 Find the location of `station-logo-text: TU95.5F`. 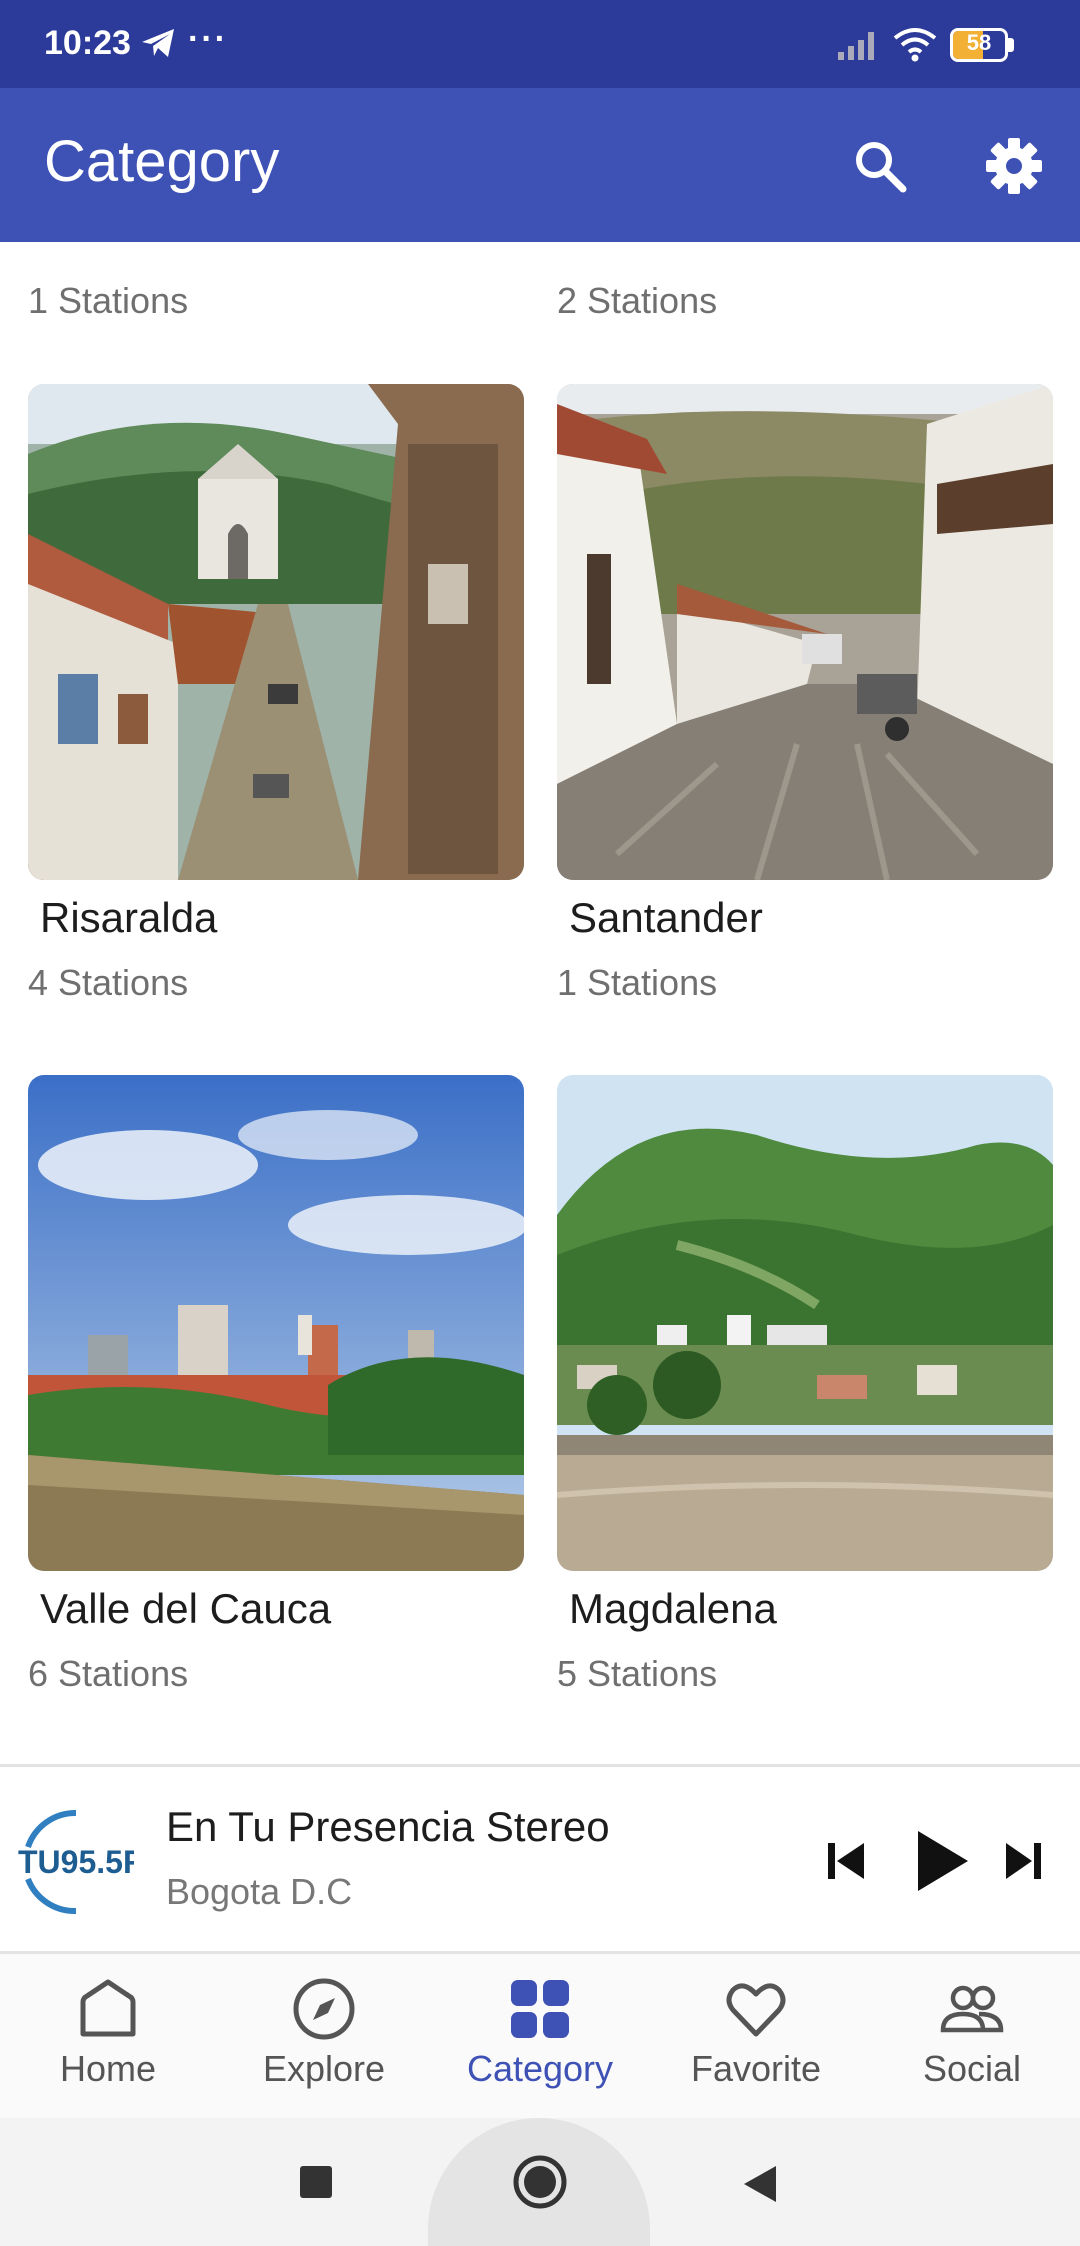

station-logo-text: TU95.5F is located at coordinates (76, 1862).